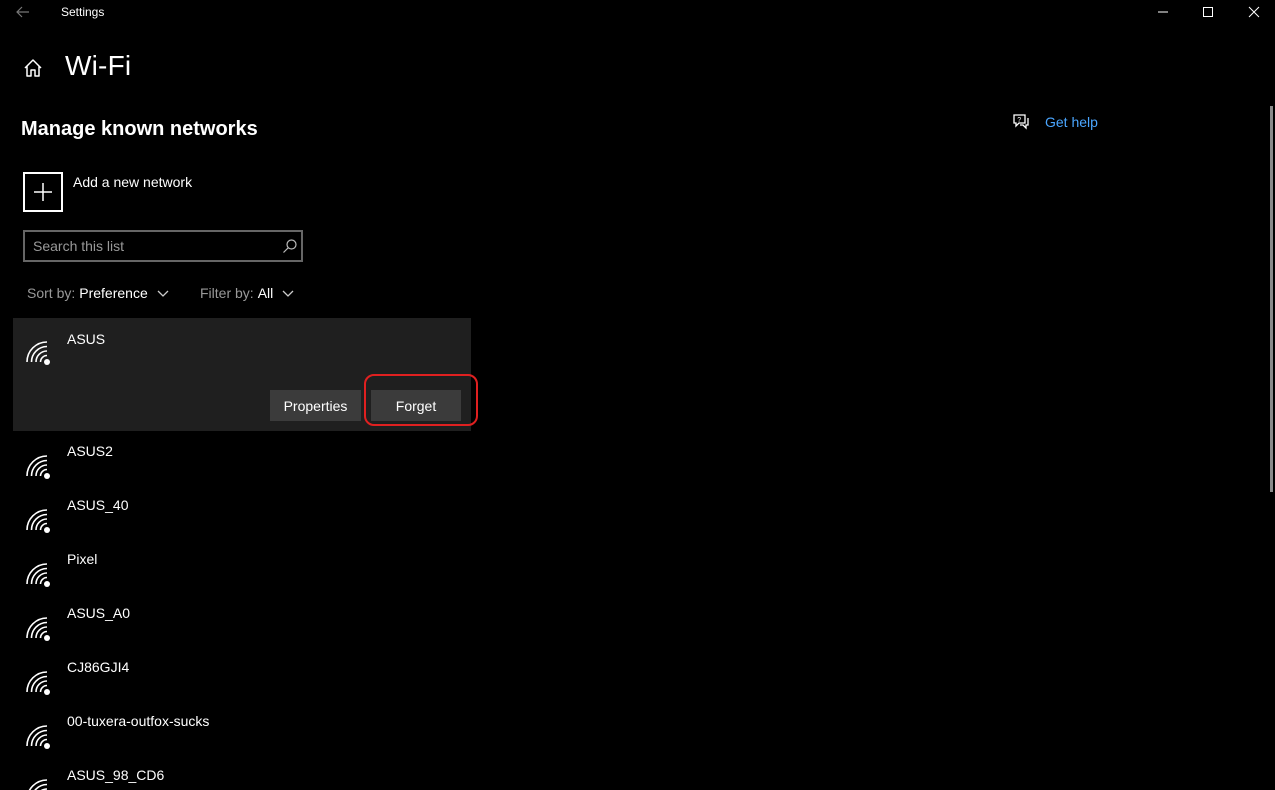 The width and height of the screenshot is (1275, 790). Describe the element at coordinates (98, 65) in the screenshot. I see `page-title: Wi-Fi` at that location.